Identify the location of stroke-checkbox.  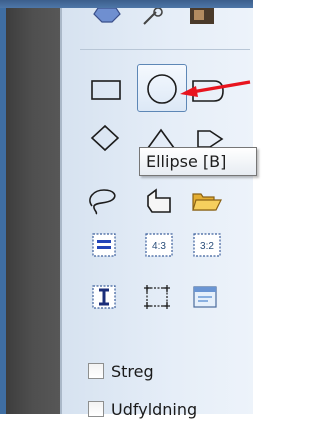
(96, 371).